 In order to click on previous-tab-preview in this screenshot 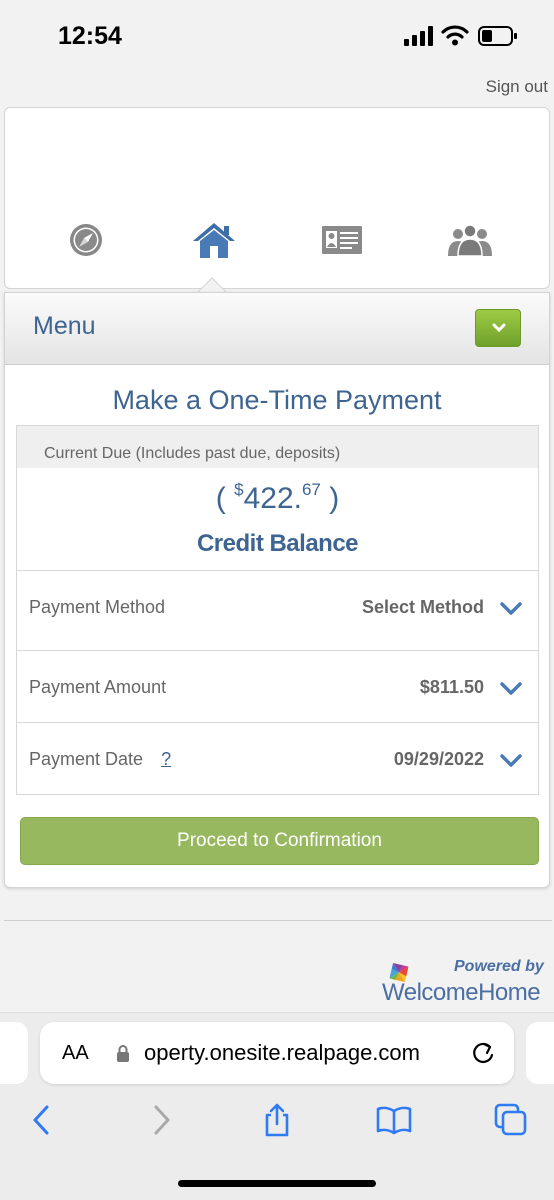, I will do `click(14, 1053)`.